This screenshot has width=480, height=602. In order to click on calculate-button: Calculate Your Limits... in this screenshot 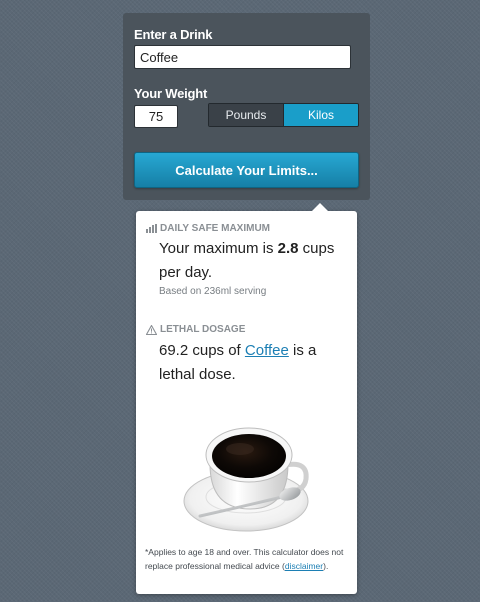, I will do `click(246, 170)`.